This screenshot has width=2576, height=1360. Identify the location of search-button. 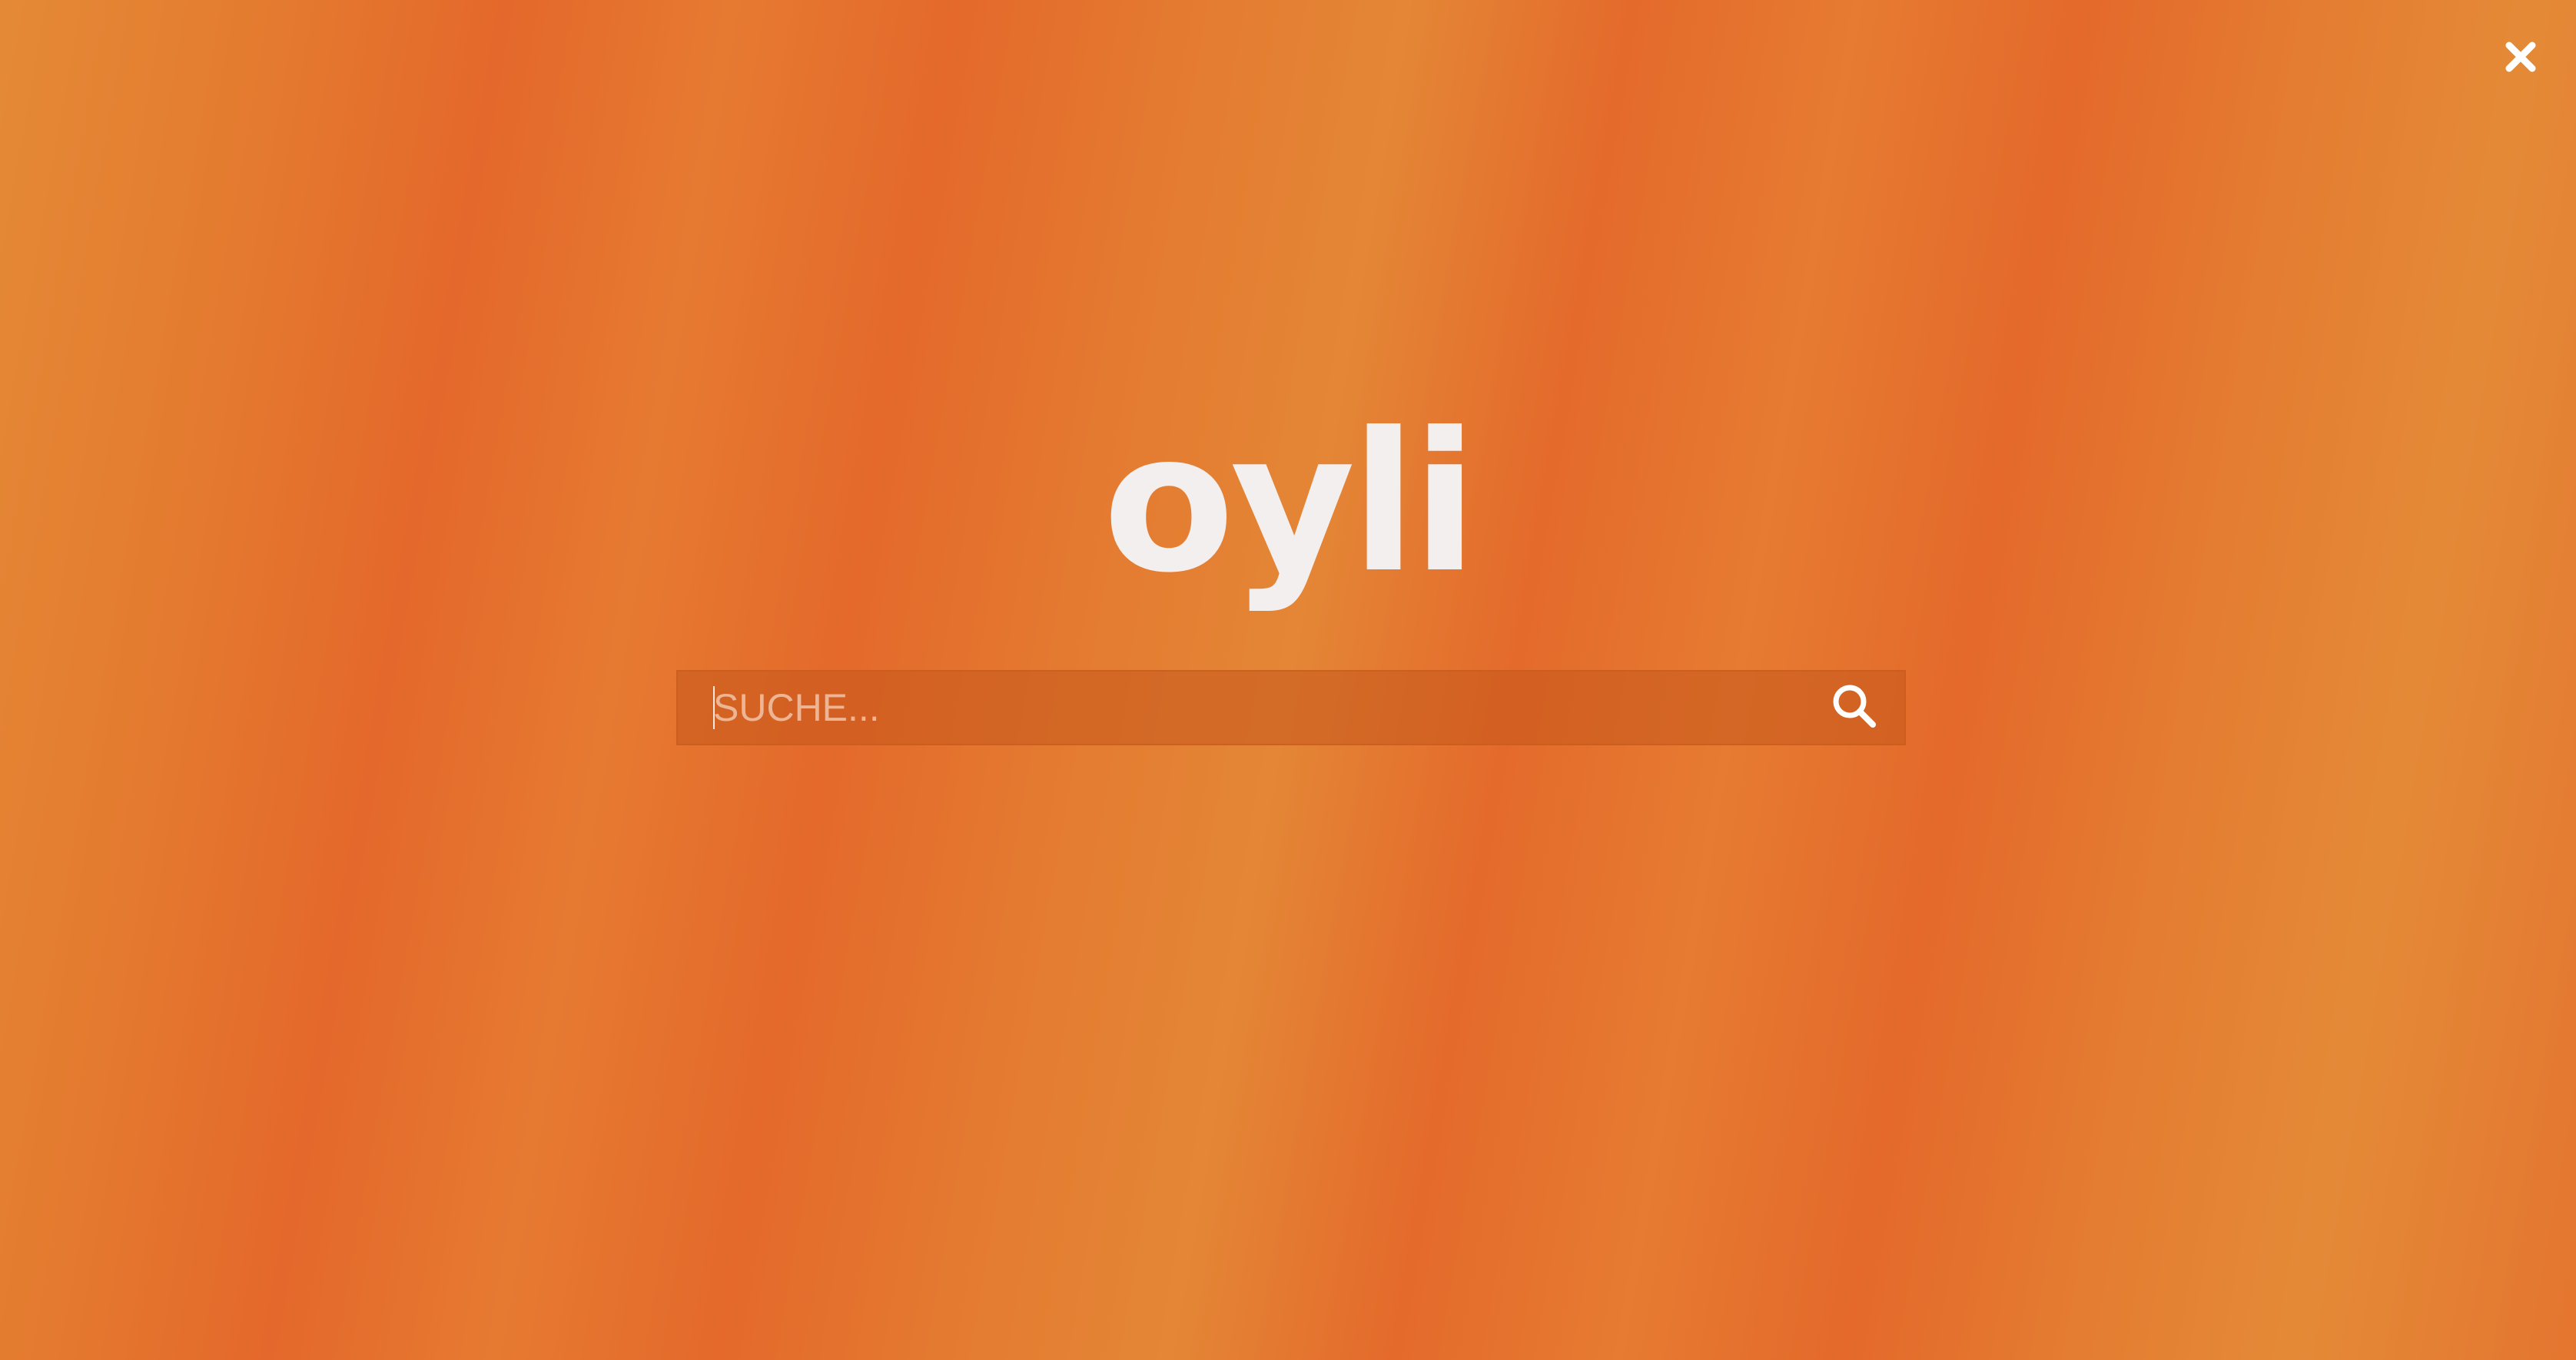
(1855, 708).